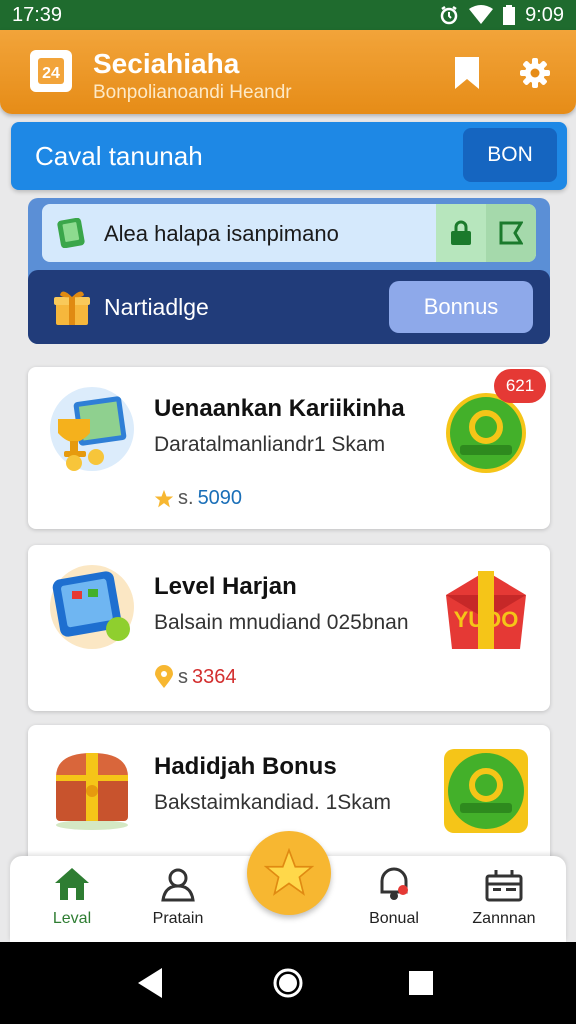 The width and height of the screenshot is (576, 1024). I want to click on nav-item-bonual: Bonual, so click(394, 901).